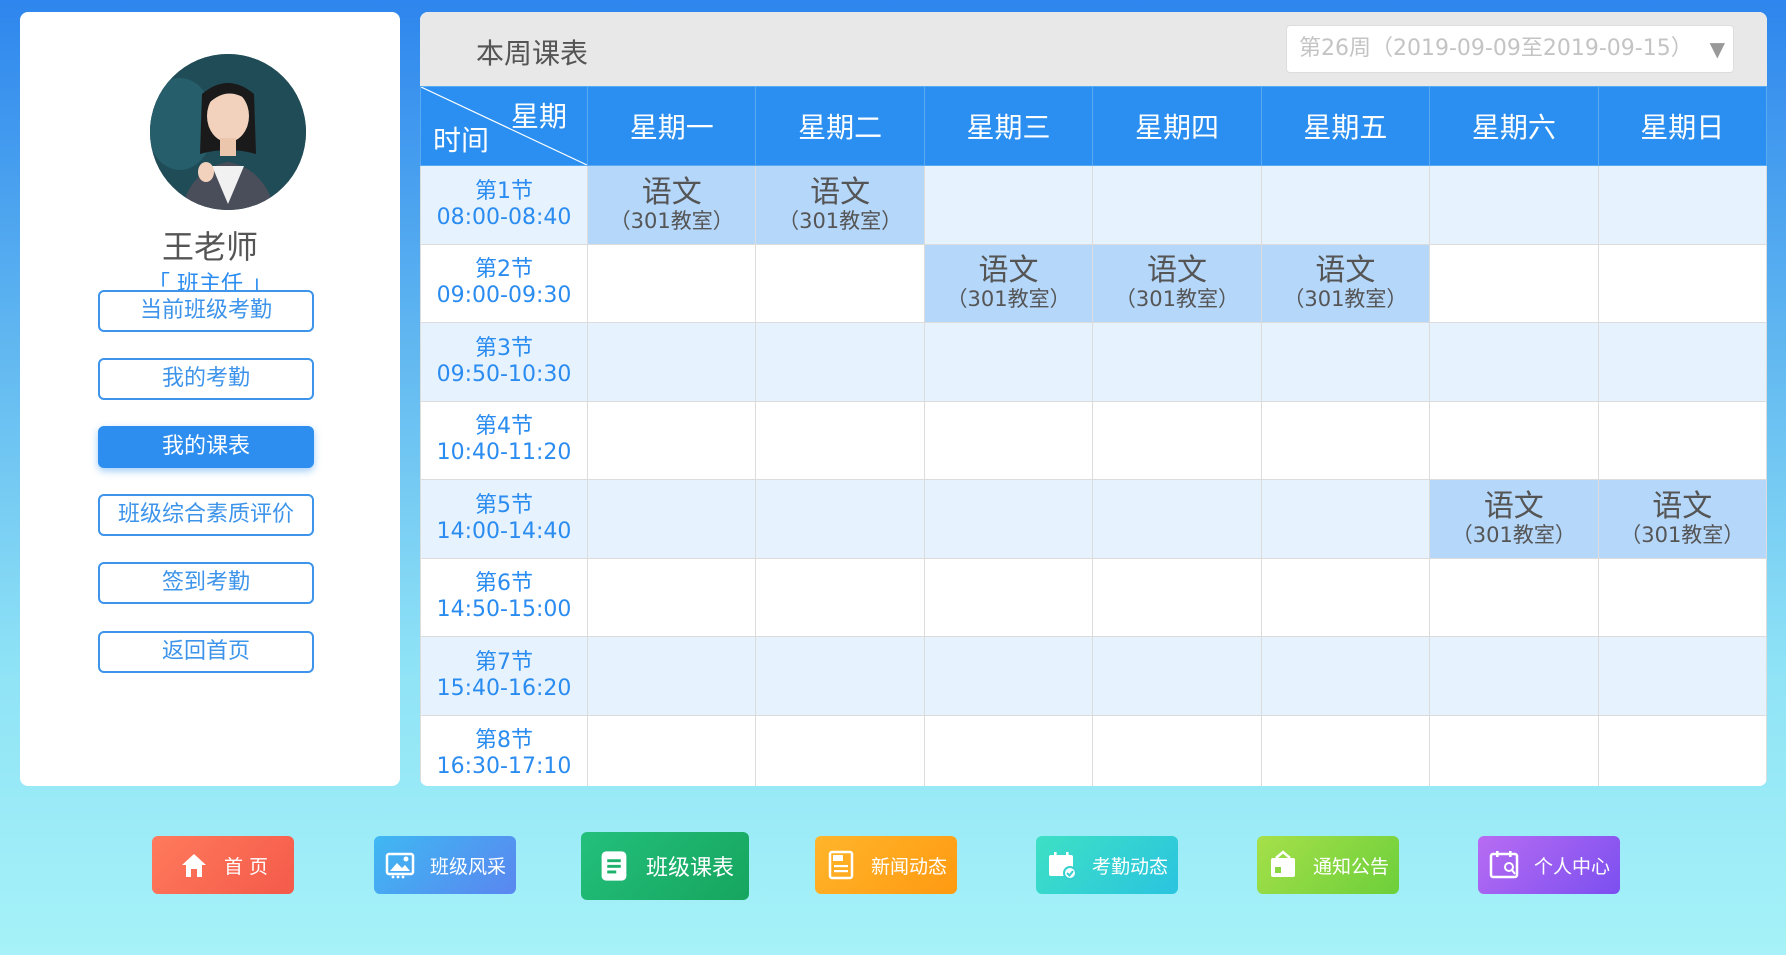 The image size is (1786, 955). Describe the element at coordinates (467, 866) in the screenshot. I see `dock-button-label: 班级风采` at that location.